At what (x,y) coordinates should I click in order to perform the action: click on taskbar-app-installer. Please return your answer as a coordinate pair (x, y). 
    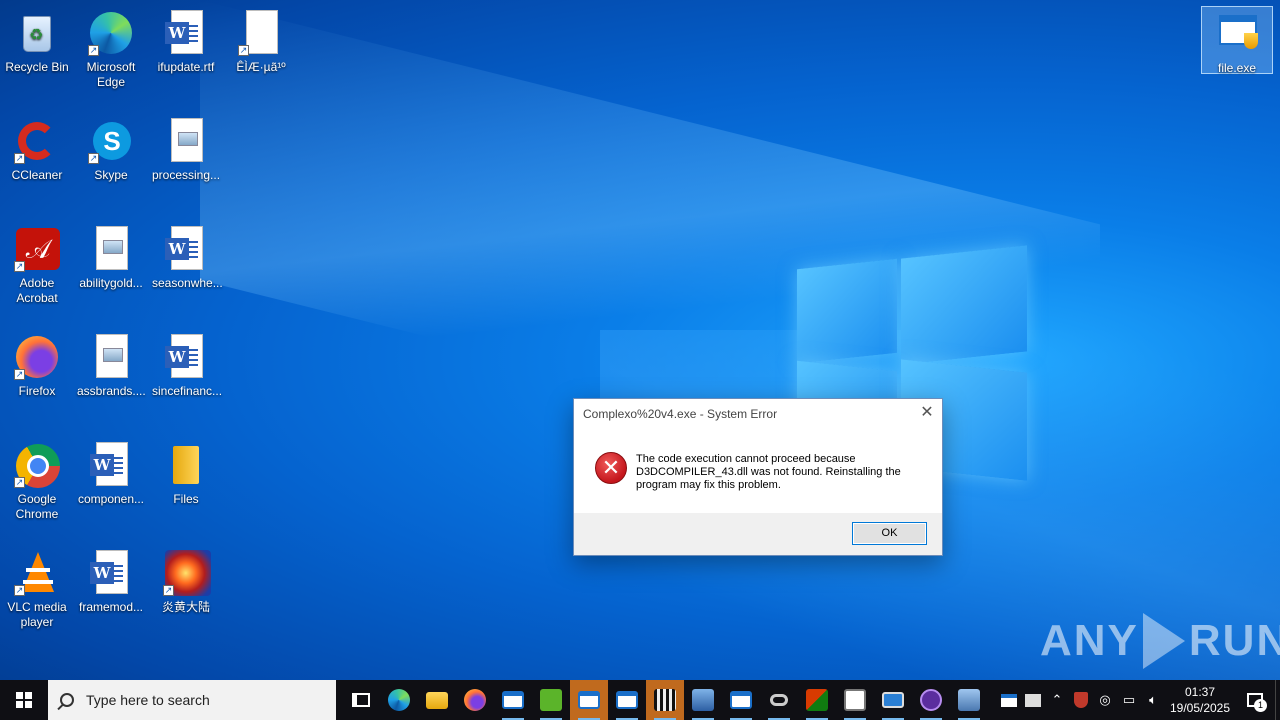
    Looking at the image, I should click on (969, 700).